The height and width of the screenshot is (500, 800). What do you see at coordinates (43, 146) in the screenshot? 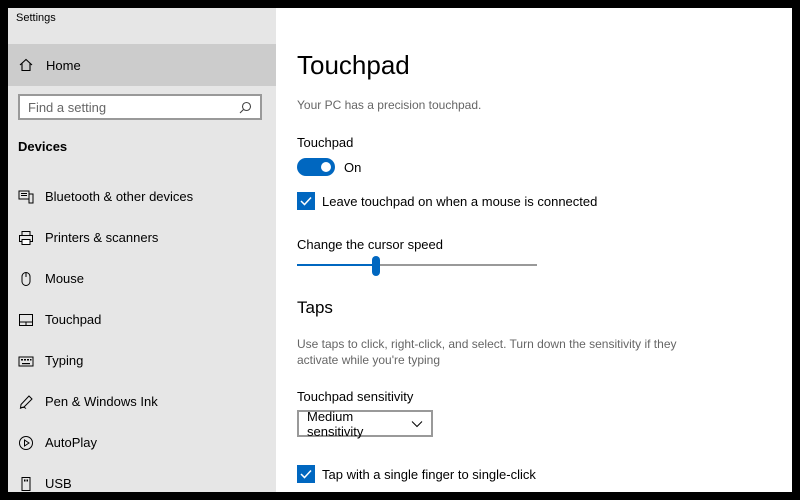
I see `section-title-devices: Devices` at bounding box center [43, 146].